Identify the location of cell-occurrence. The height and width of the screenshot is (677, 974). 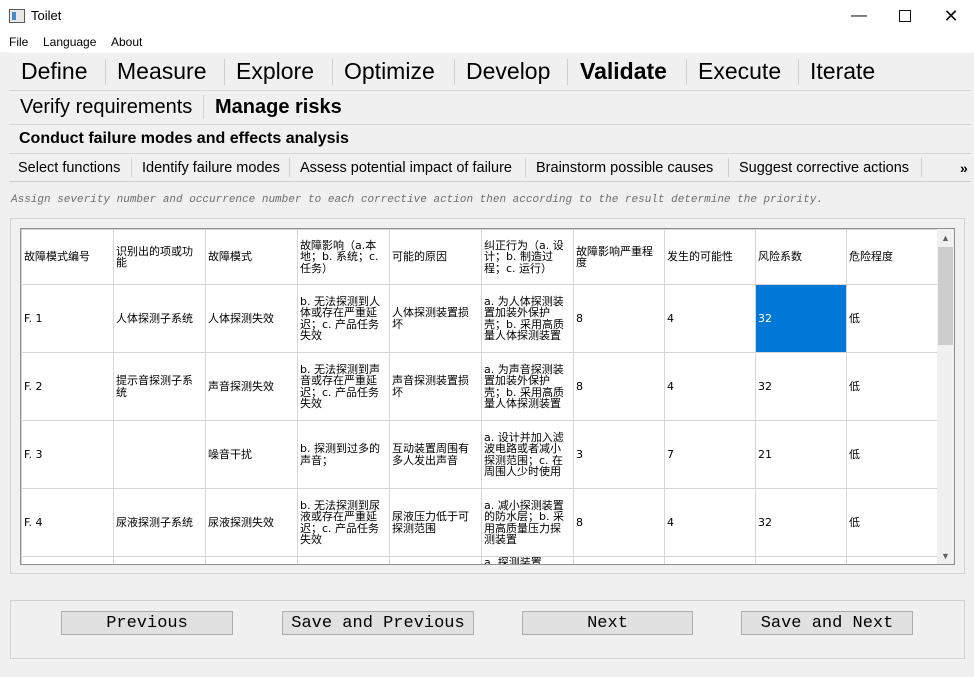
(710, 560).